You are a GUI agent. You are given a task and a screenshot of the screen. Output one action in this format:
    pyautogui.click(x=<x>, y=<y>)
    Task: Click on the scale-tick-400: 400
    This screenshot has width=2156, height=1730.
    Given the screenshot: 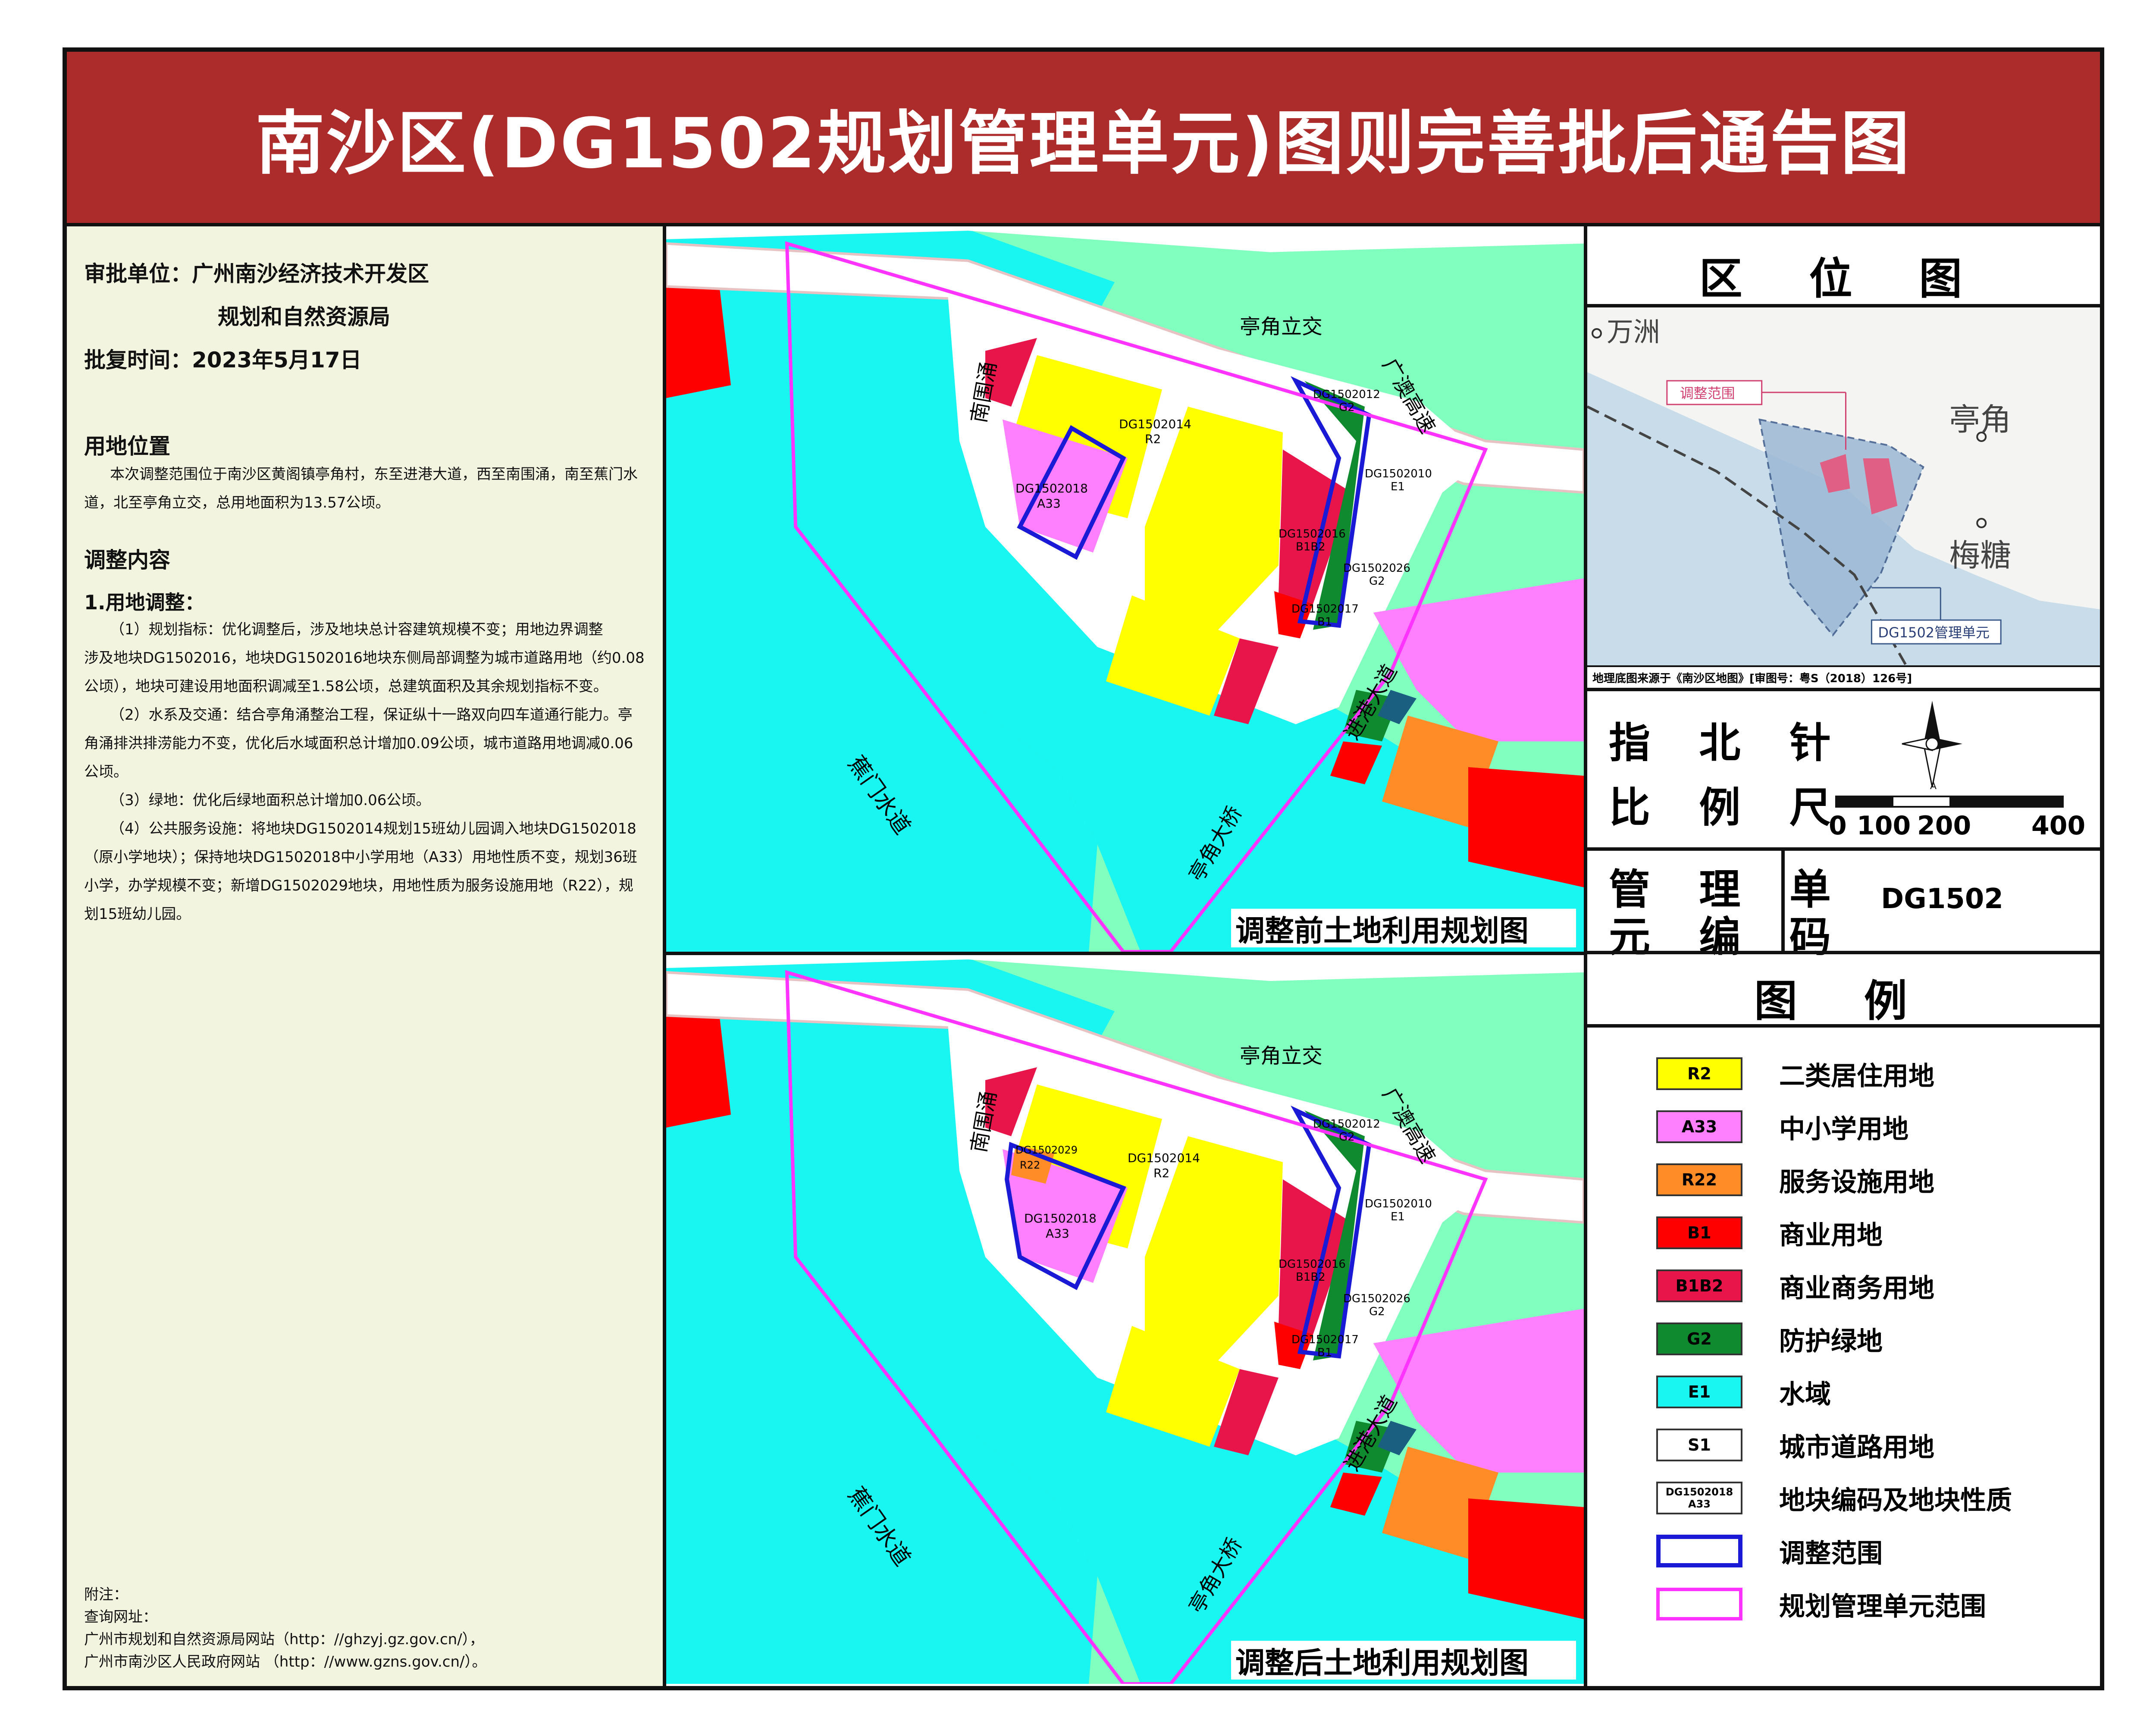 What is the action you would take?
    pyautogui.click(x=2058, y=826)
    